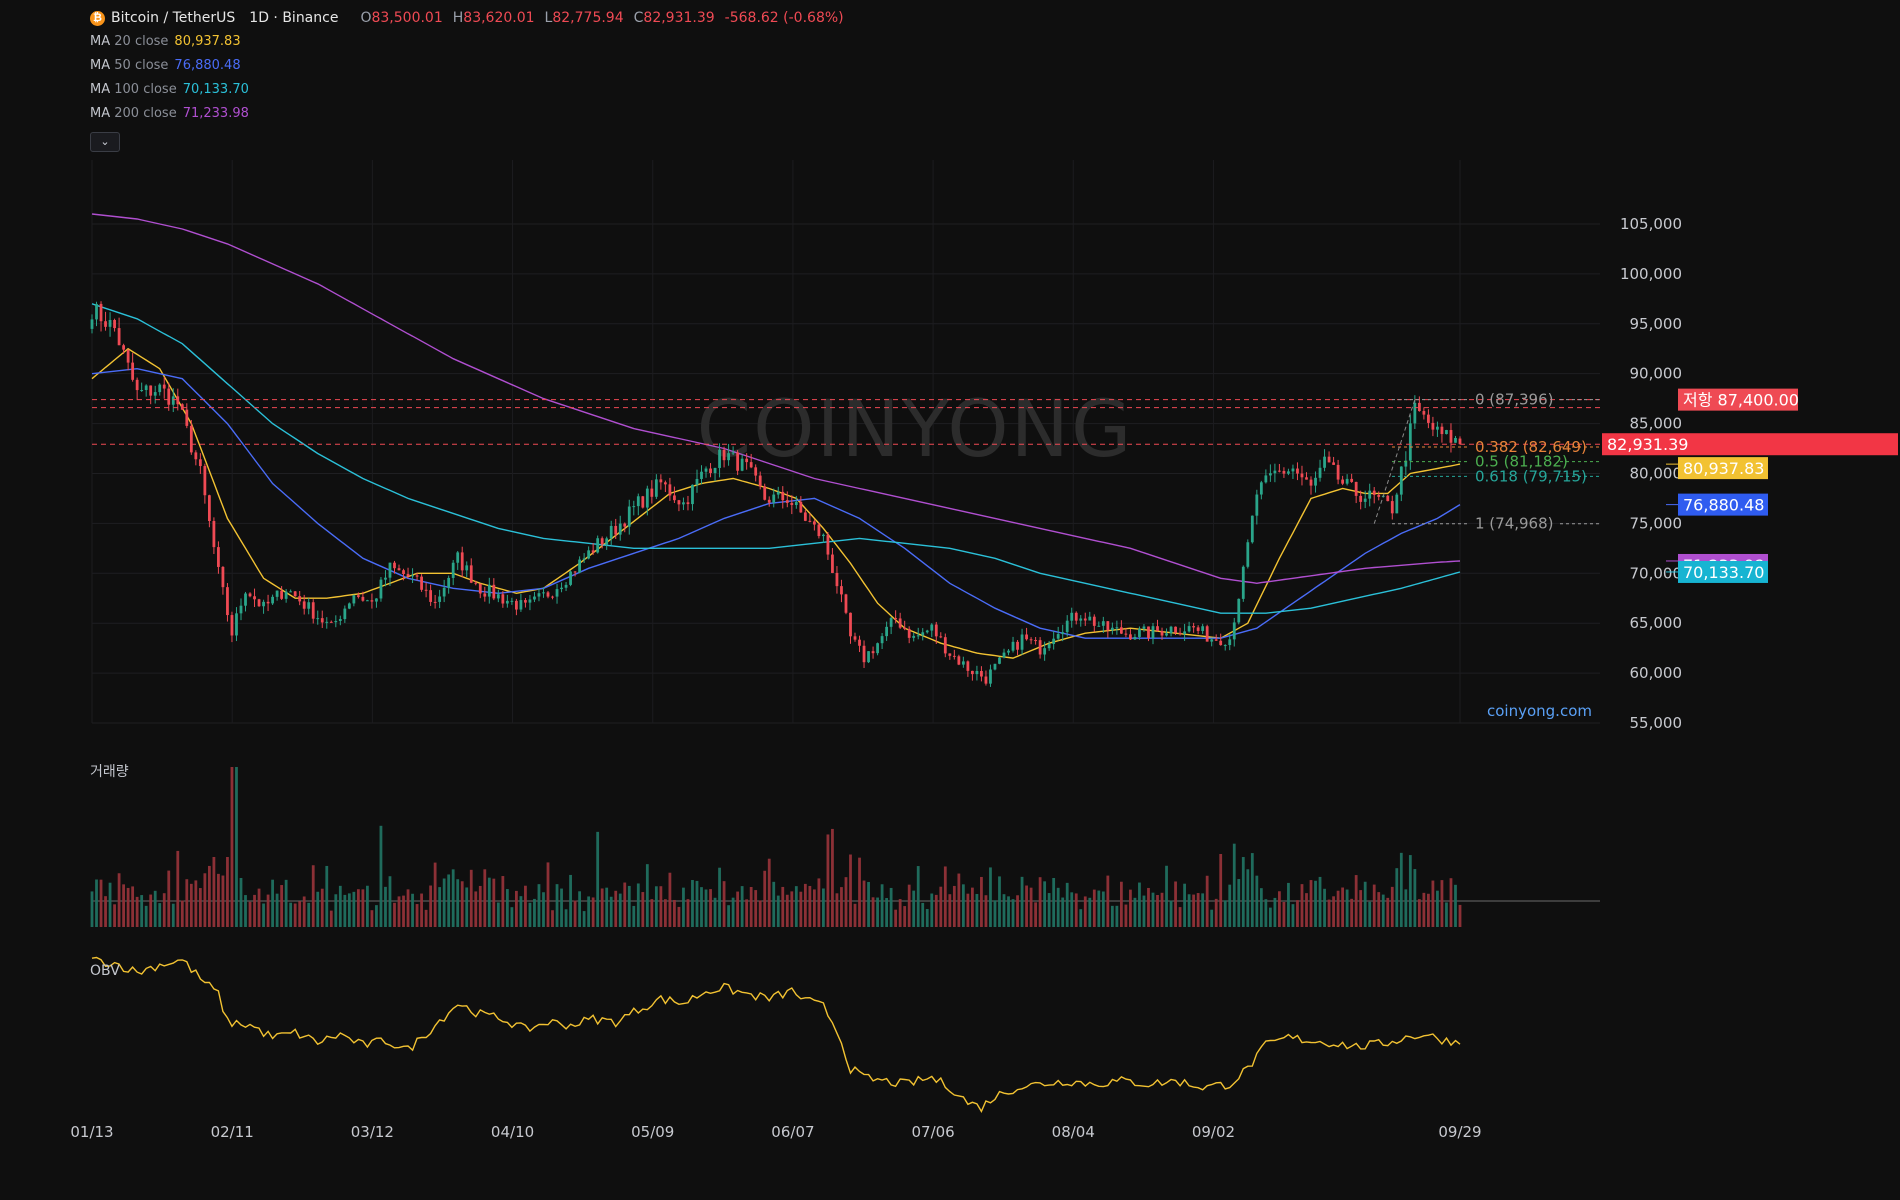 The width and height of the screenshot is (1900, 1200). Describe the element at coordinates (792, 1132) in the screenshot. I see `x-tick-label: 06/07` at that location.